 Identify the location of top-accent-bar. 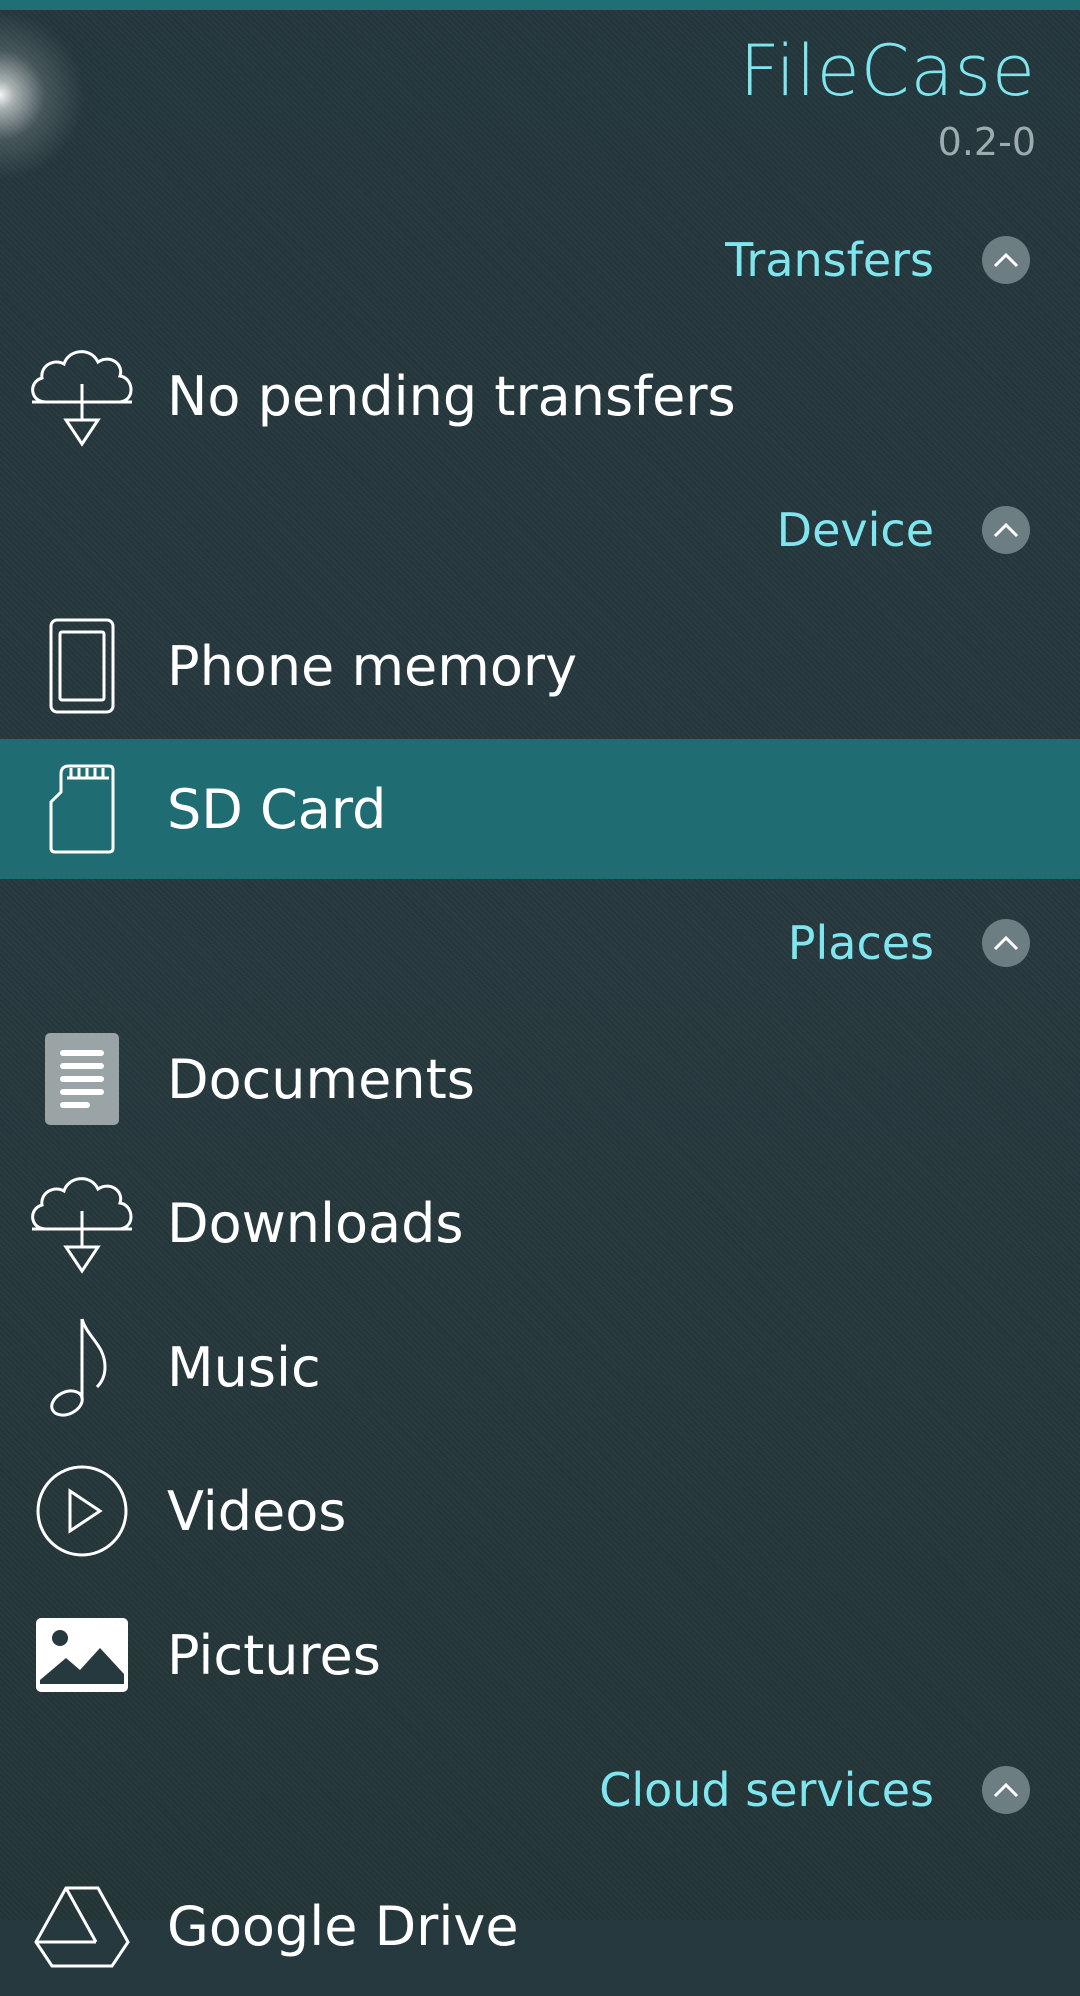
(540, 5).